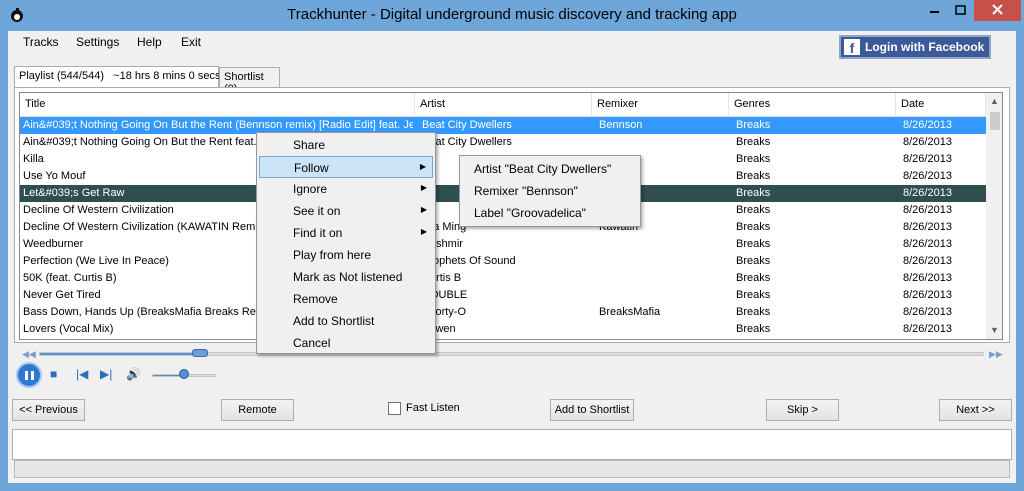 The height and width of the screenshot is (491, 1024). I want to click on context-menu-item-label: Ignore, so click(310, 189).